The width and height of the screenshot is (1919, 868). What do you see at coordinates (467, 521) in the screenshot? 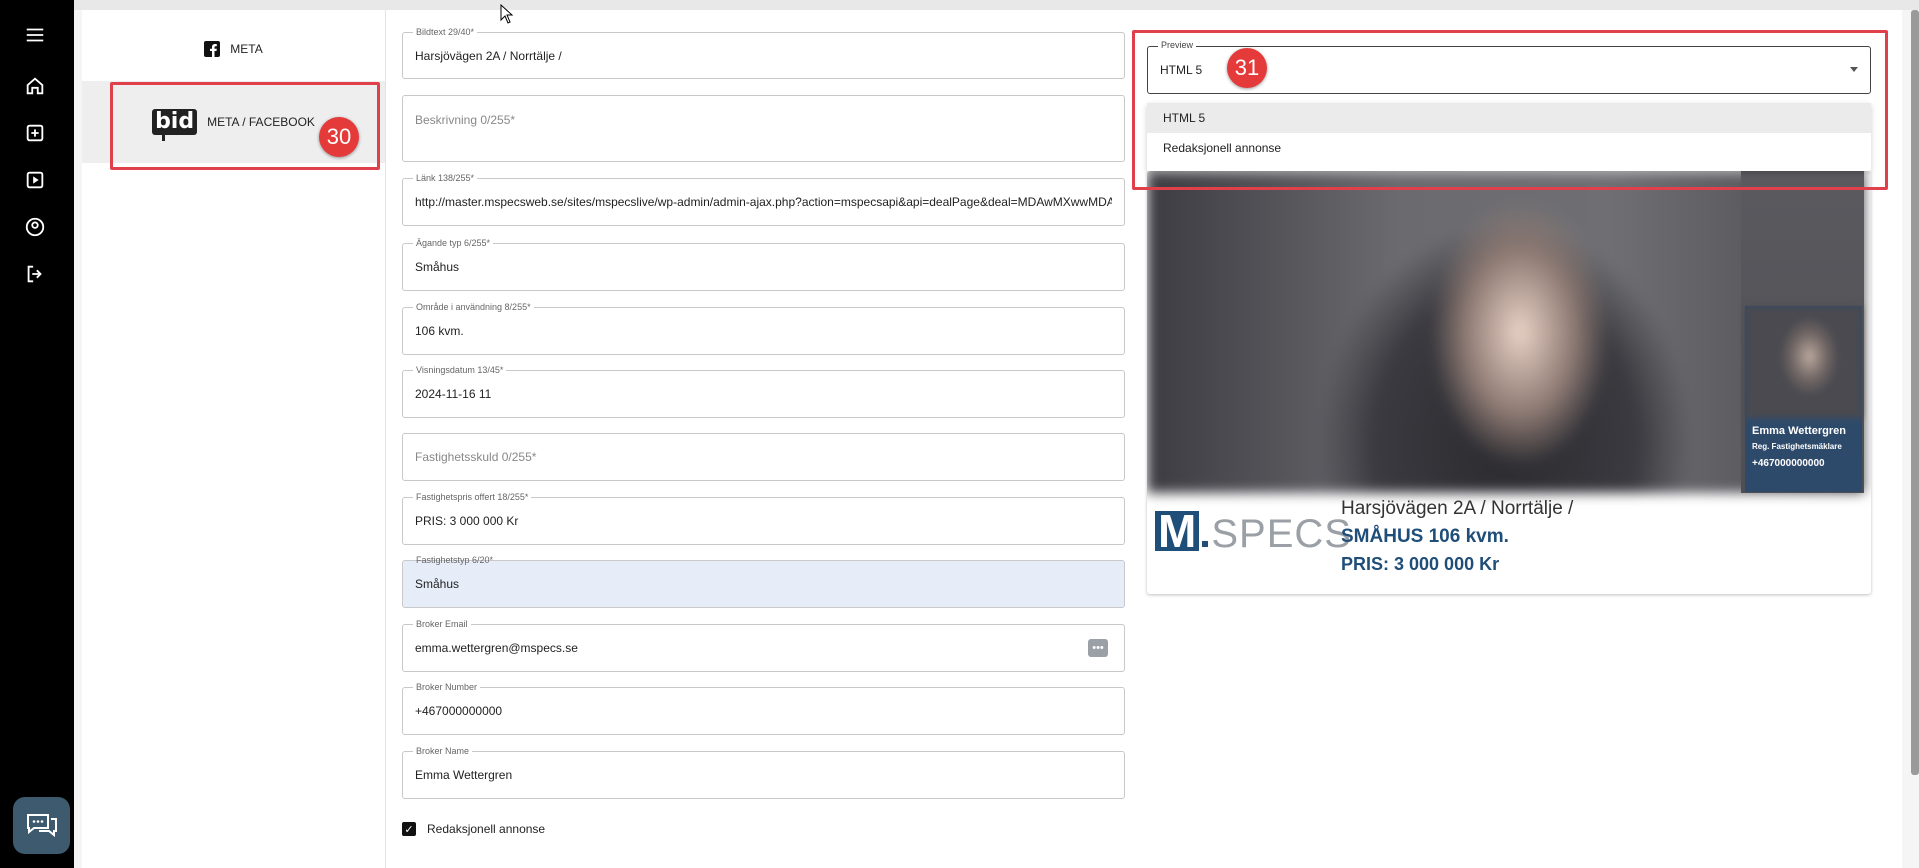
I see `field-value: PRIS: 3 000 000 Kr` at bounding box center [467, 521].